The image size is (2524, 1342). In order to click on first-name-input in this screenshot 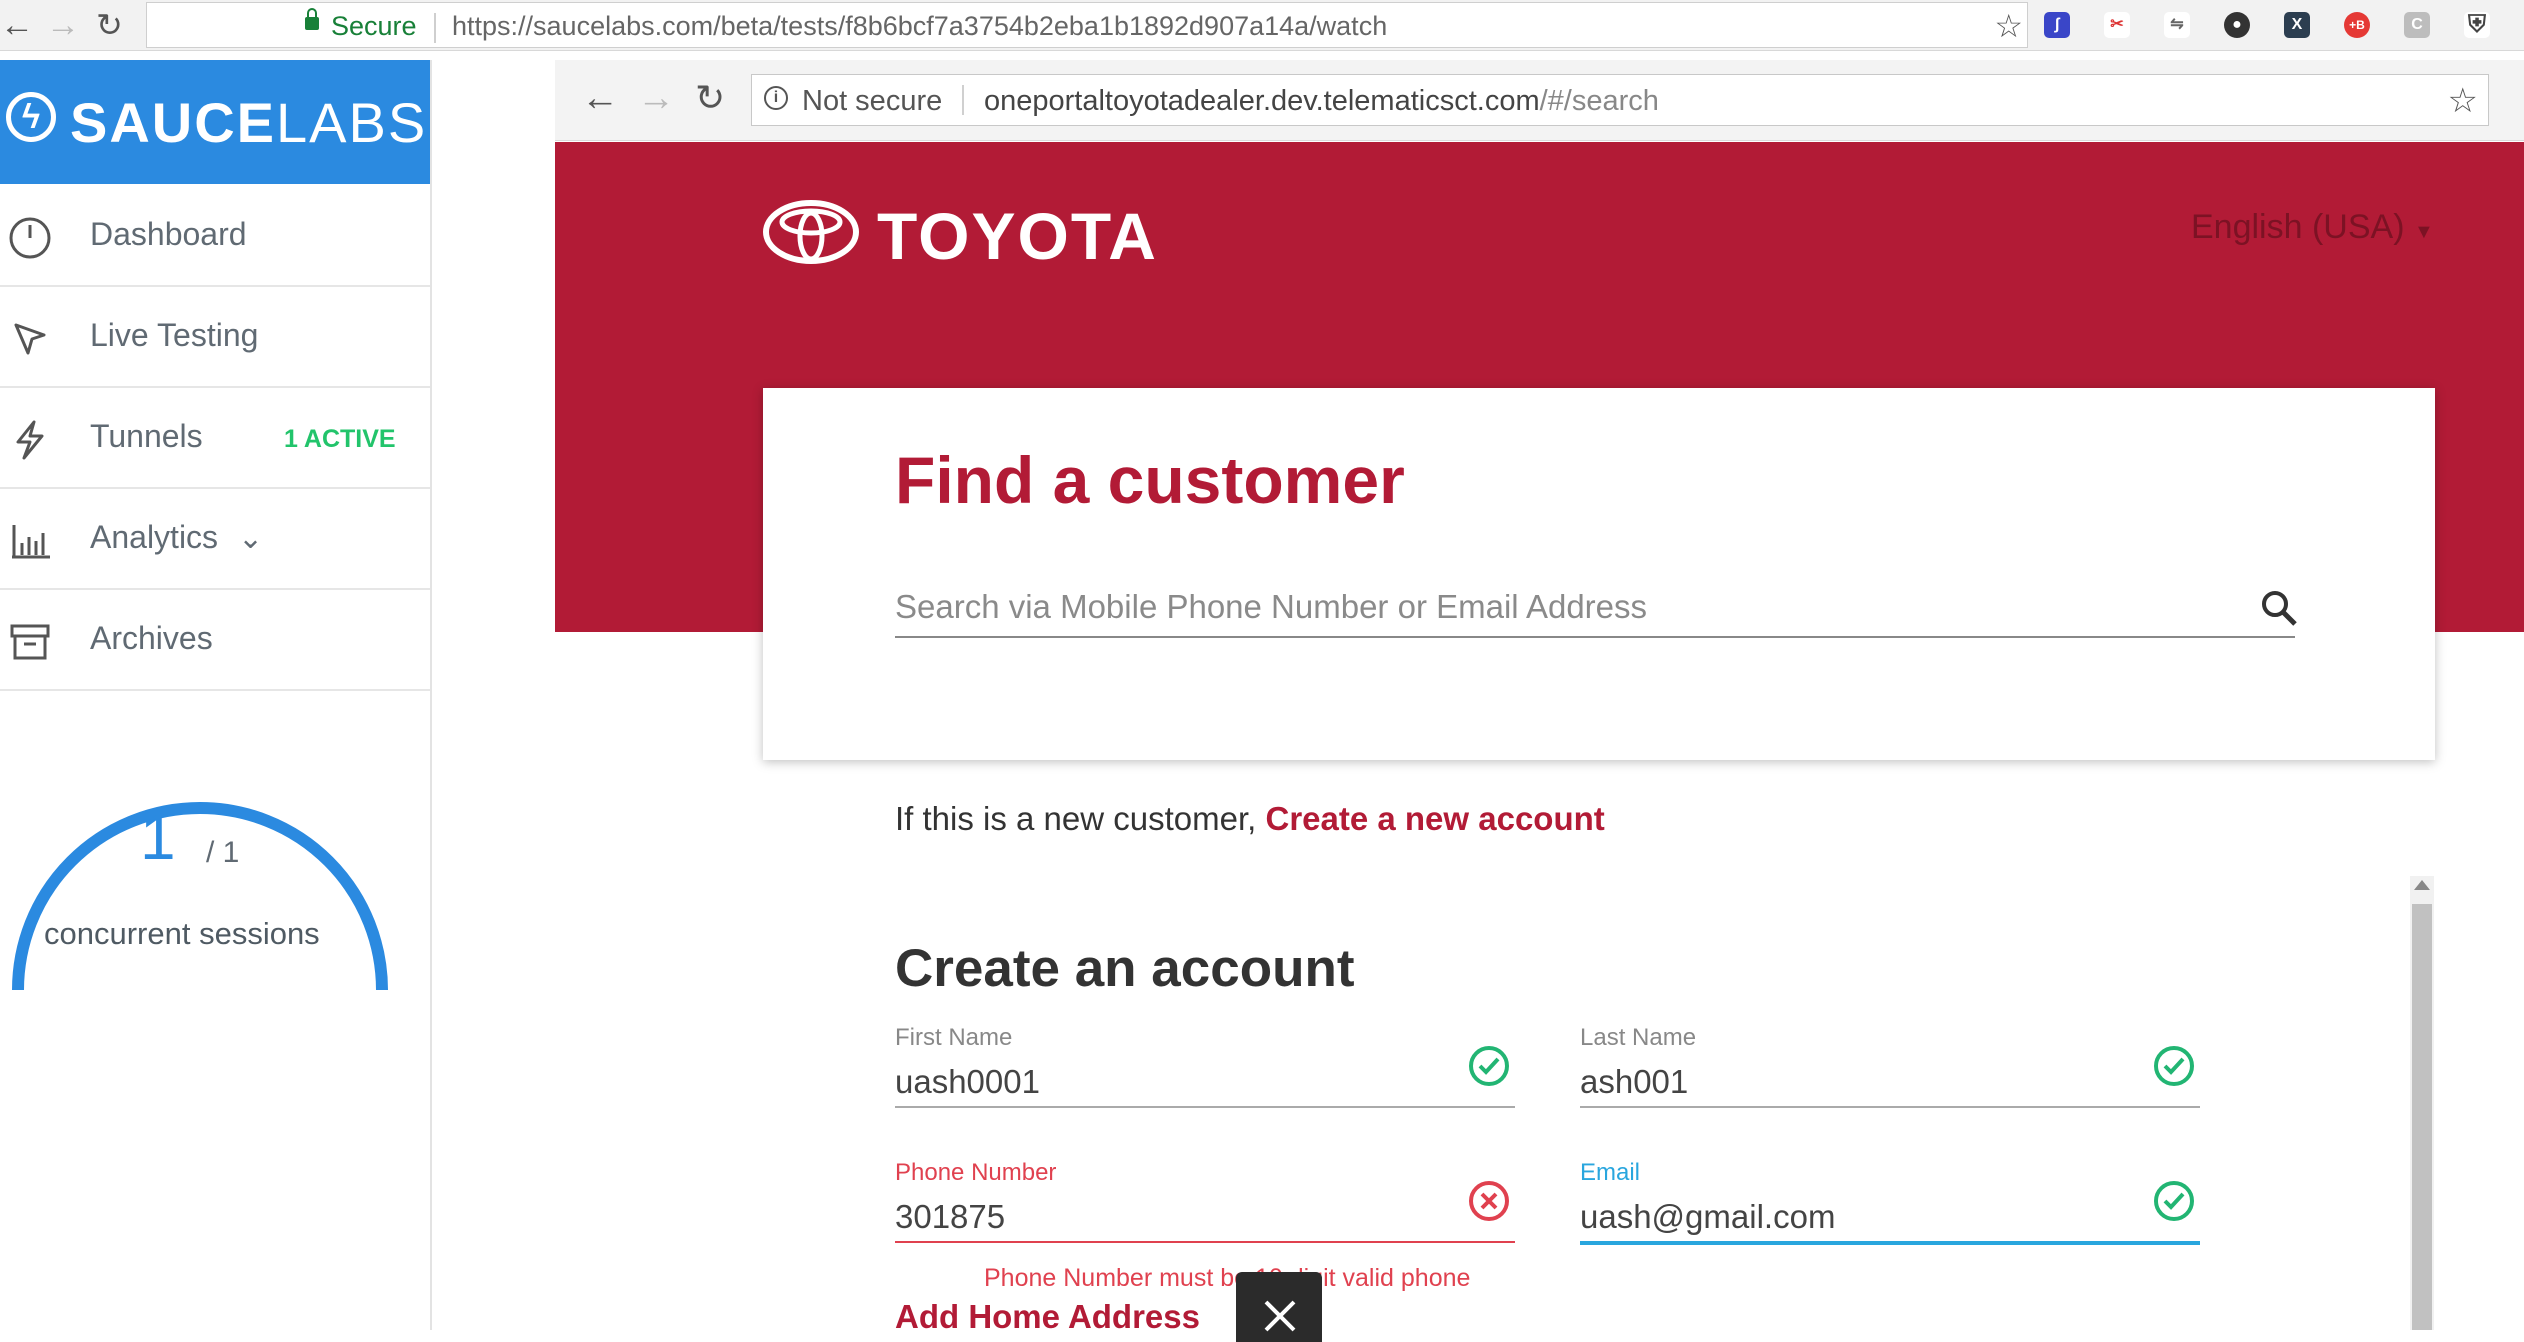, I will do `click(1205, 1083)`.